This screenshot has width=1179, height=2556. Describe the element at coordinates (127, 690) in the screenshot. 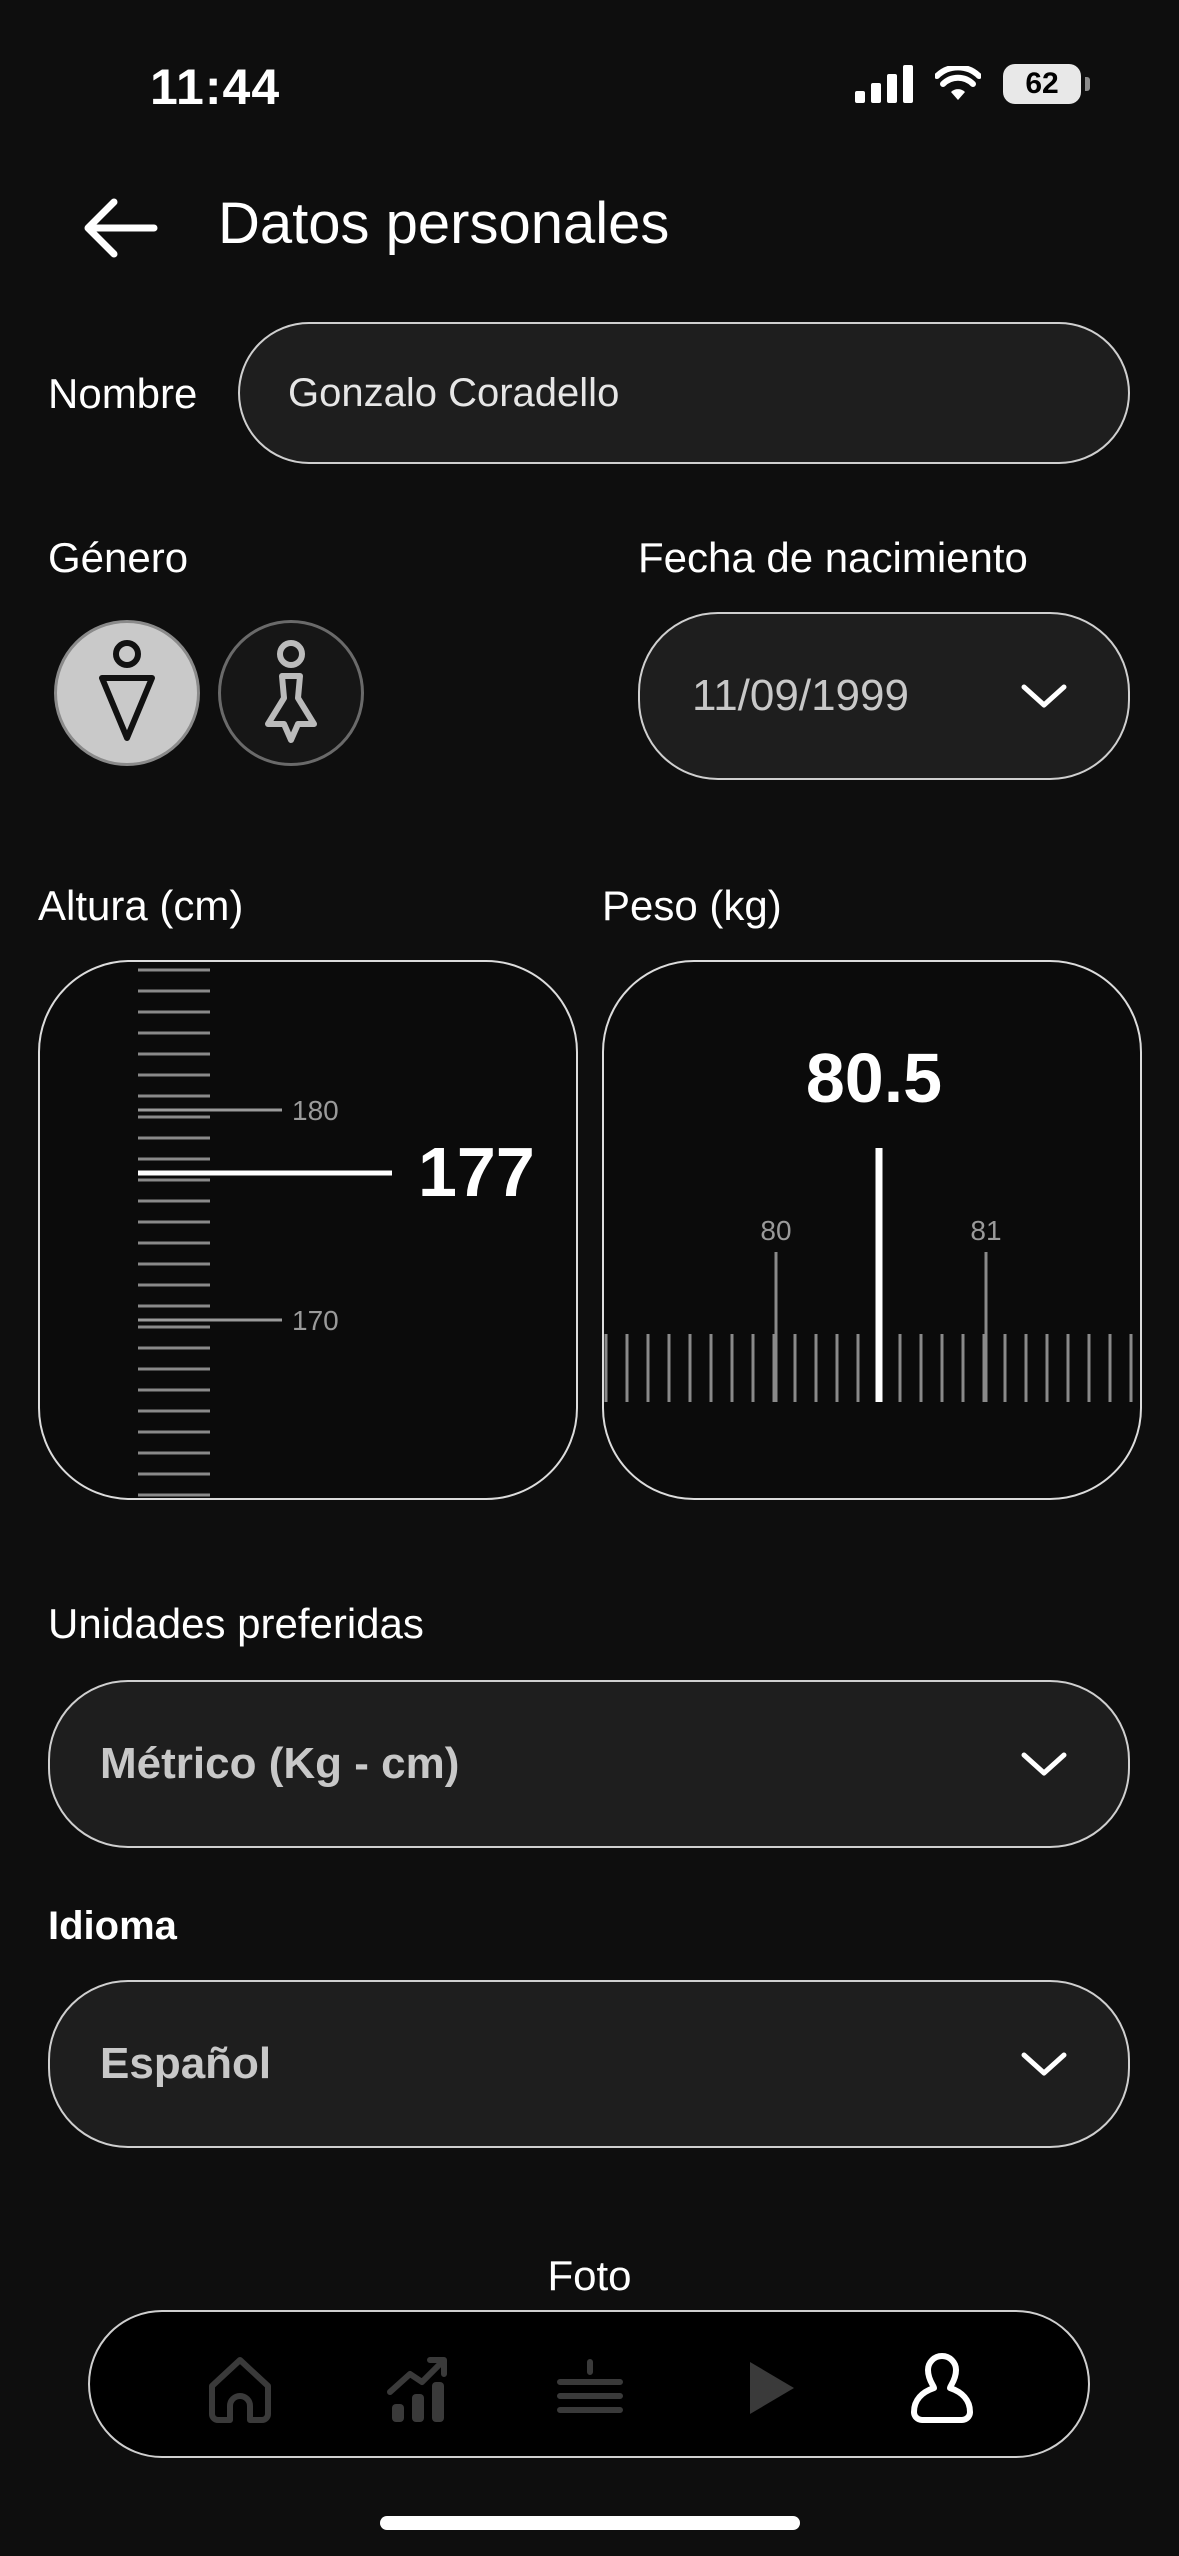

I see `male-figure-icon` at that location.